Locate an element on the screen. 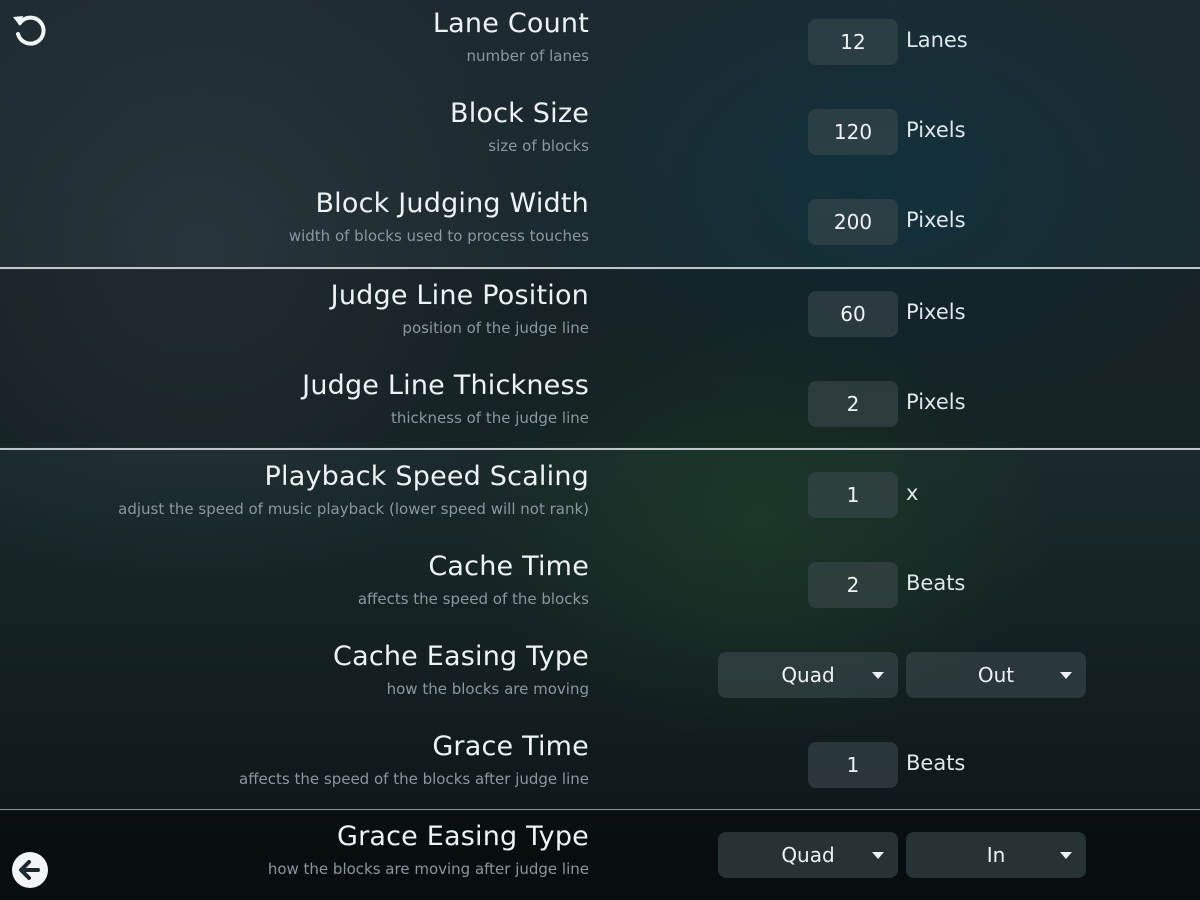  setting-row-block-size: Block Size size of blocks 120 Pixels is located at coordinates (600, 135).